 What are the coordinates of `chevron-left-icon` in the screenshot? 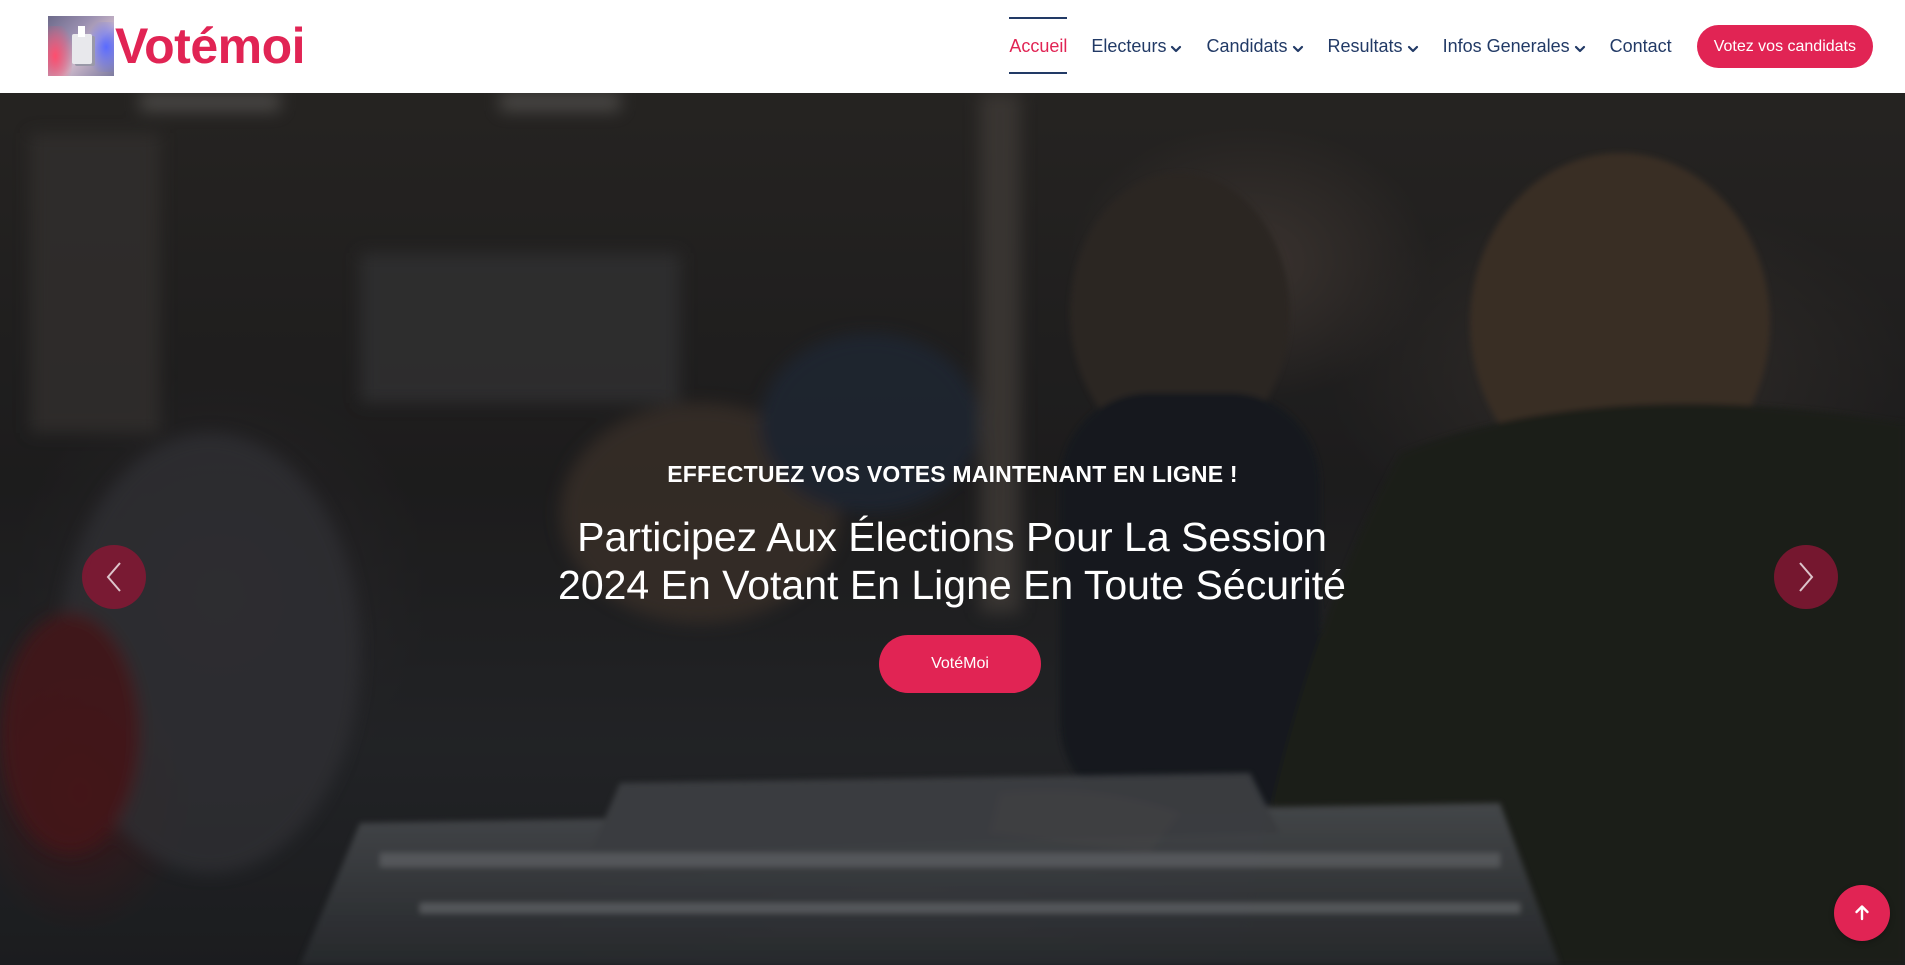 It's located at (113, 577).